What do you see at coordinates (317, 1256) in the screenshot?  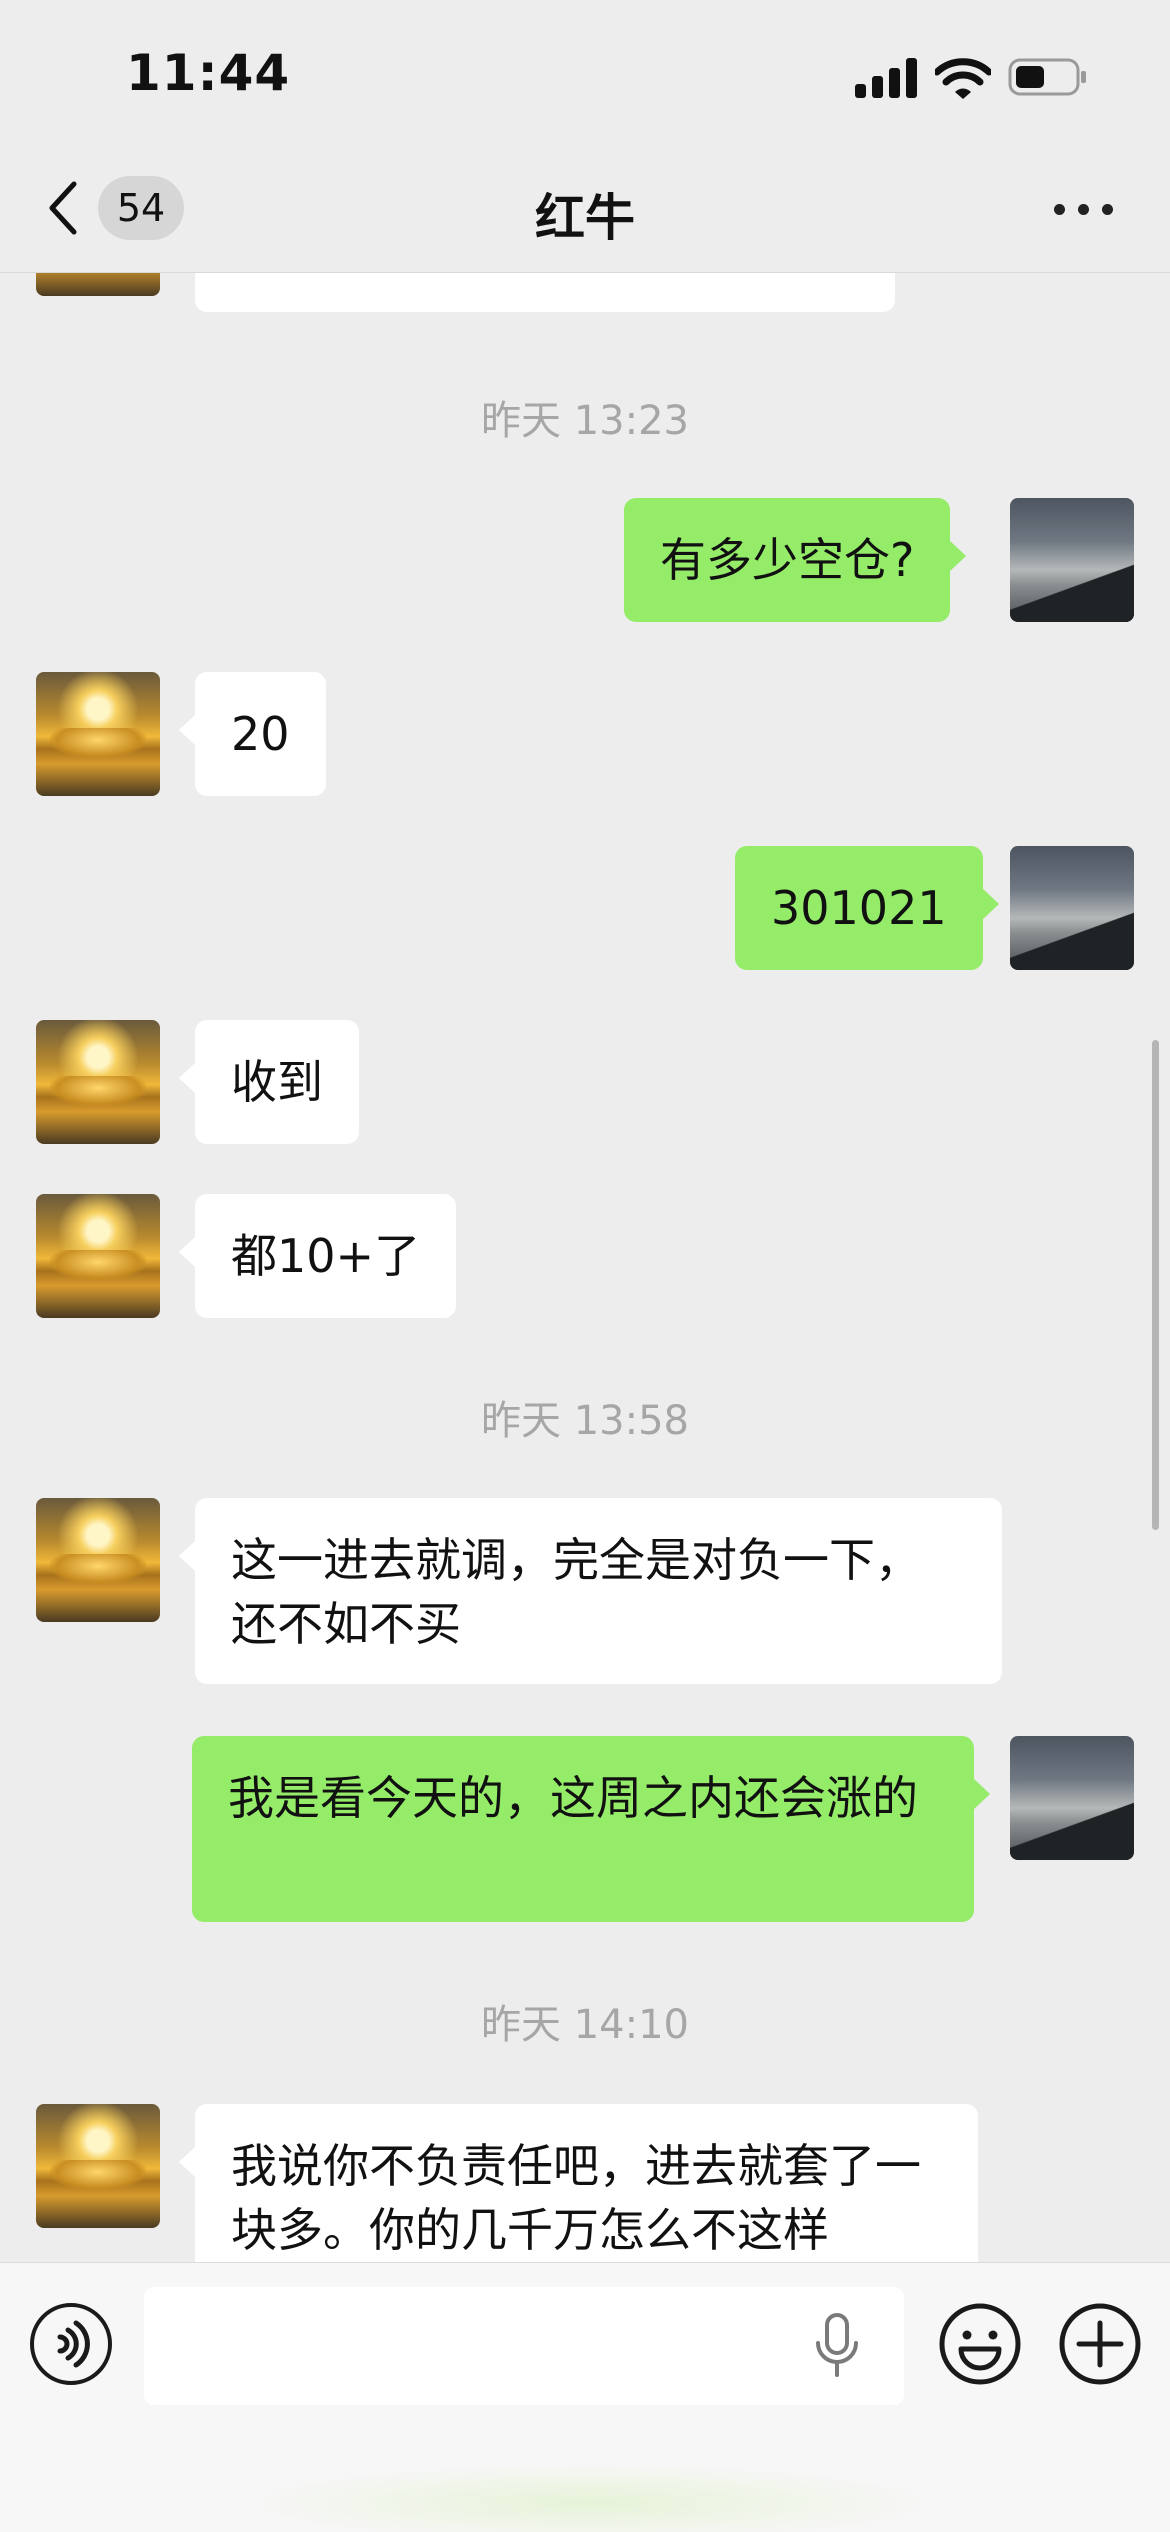 I see `received-message-bubble: 都10+了` at bounding box center [317, 1256].